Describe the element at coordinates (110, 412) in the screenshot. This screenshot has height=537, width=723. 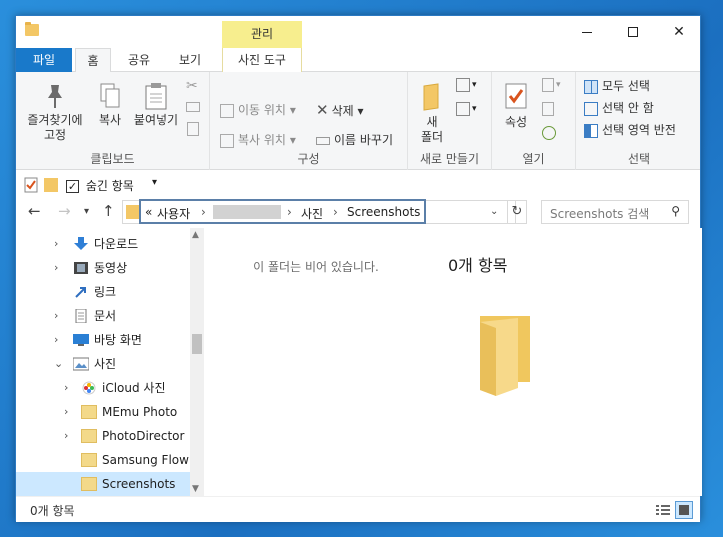
I see `tree-item-memu-photo: › MEmu Photo` at that location.